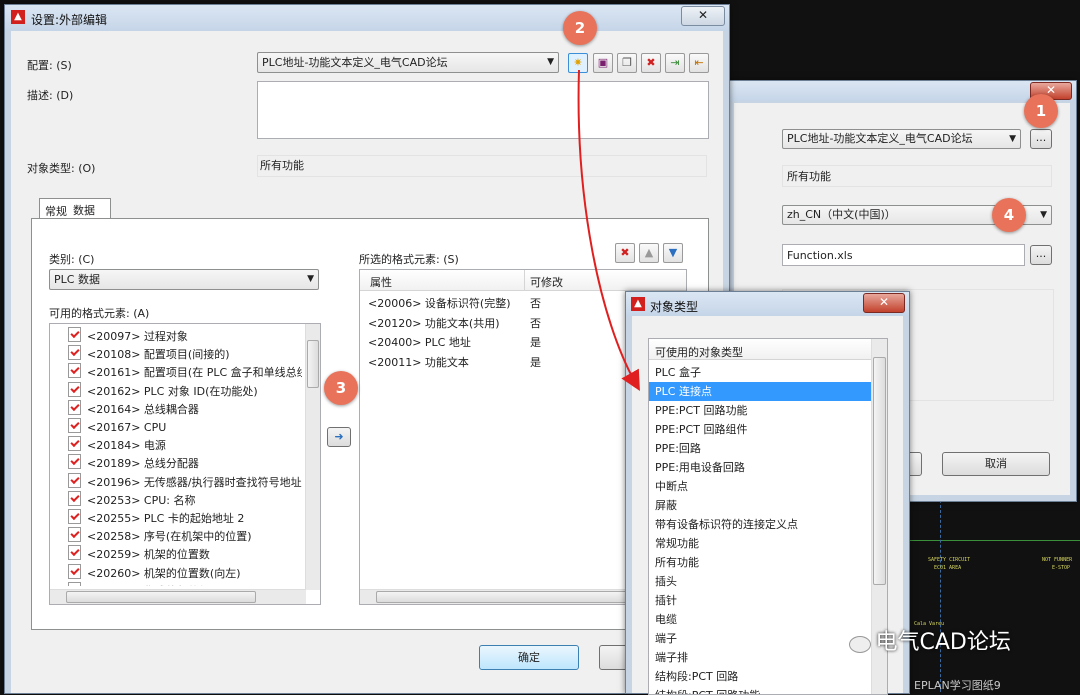  What do you see at coordinates (158, 355) in the screenshot?
I see `available-item-label: <20108> 配置项目(间接的)` at bounding box center [158, 355].